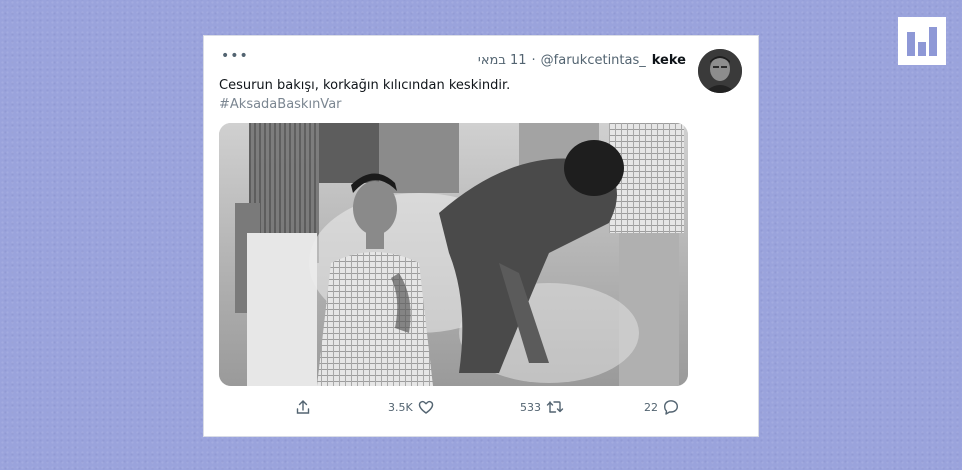 The image size is (962, 470). Describe the element at coordinates (671, 407) in the screenshot. I see `reply-icon` at that location.